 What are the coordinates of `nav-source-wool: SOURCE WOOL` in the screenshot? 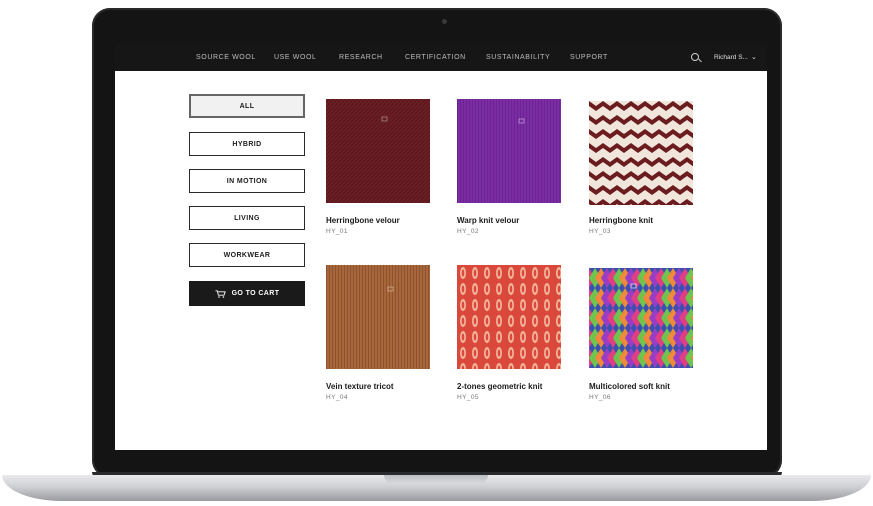 It's located at (226, 57).